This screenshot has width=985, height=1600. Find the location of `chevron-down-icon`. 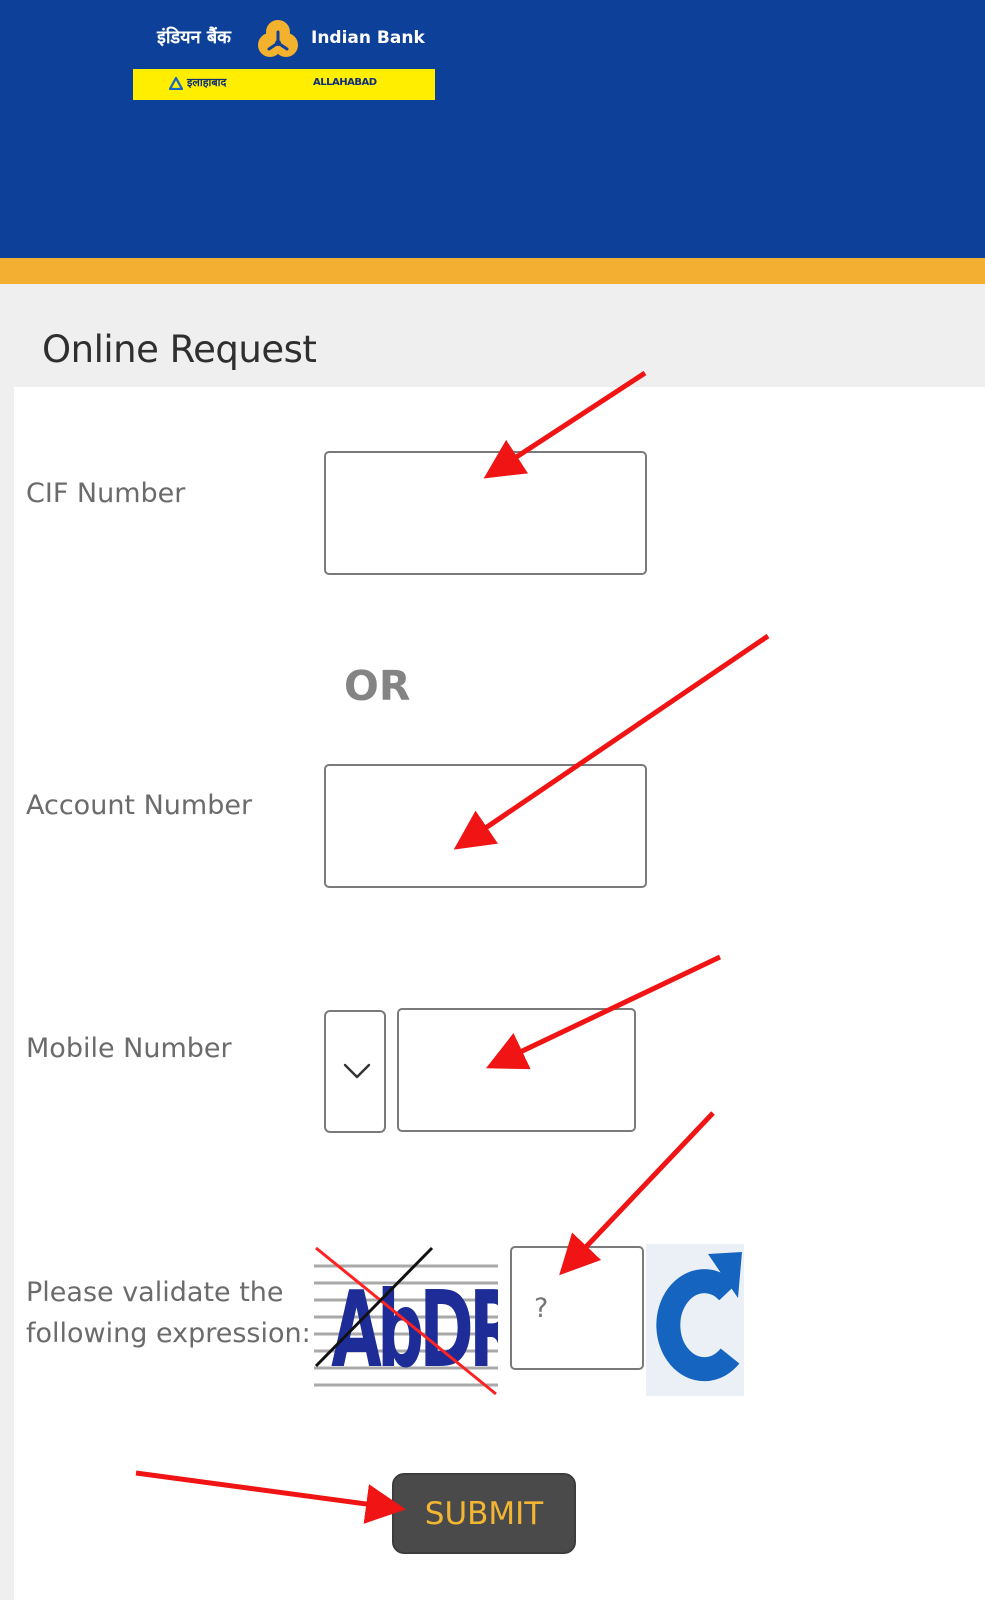

chevron-down-icon is located at coordinates (357, 1071).